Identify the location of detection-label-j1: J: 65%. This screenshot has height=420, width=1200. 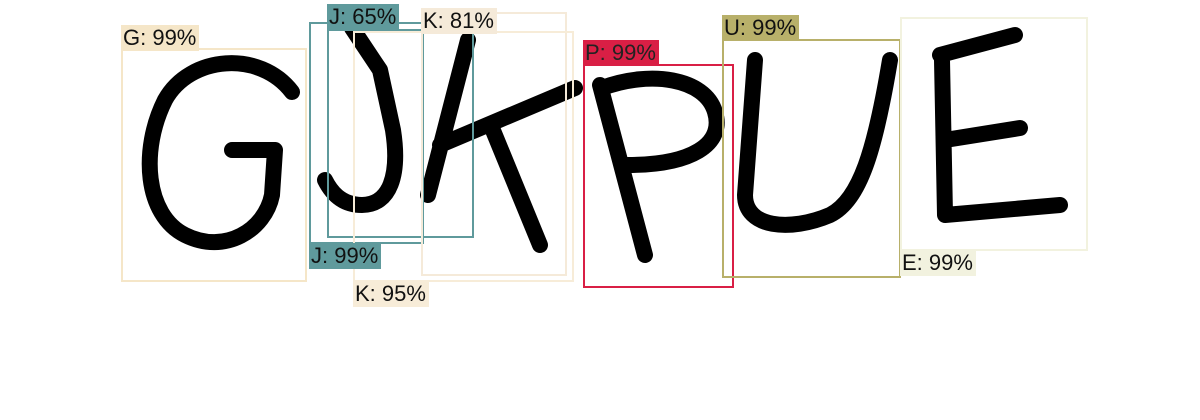
(363, 17).